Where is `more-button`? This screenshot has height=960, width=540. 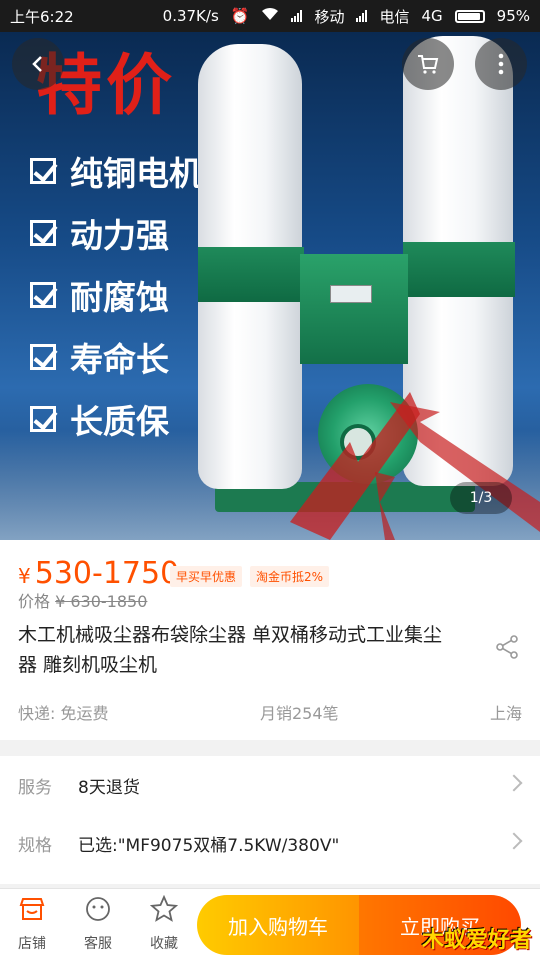 more-button is located at coordinates (501, 64).